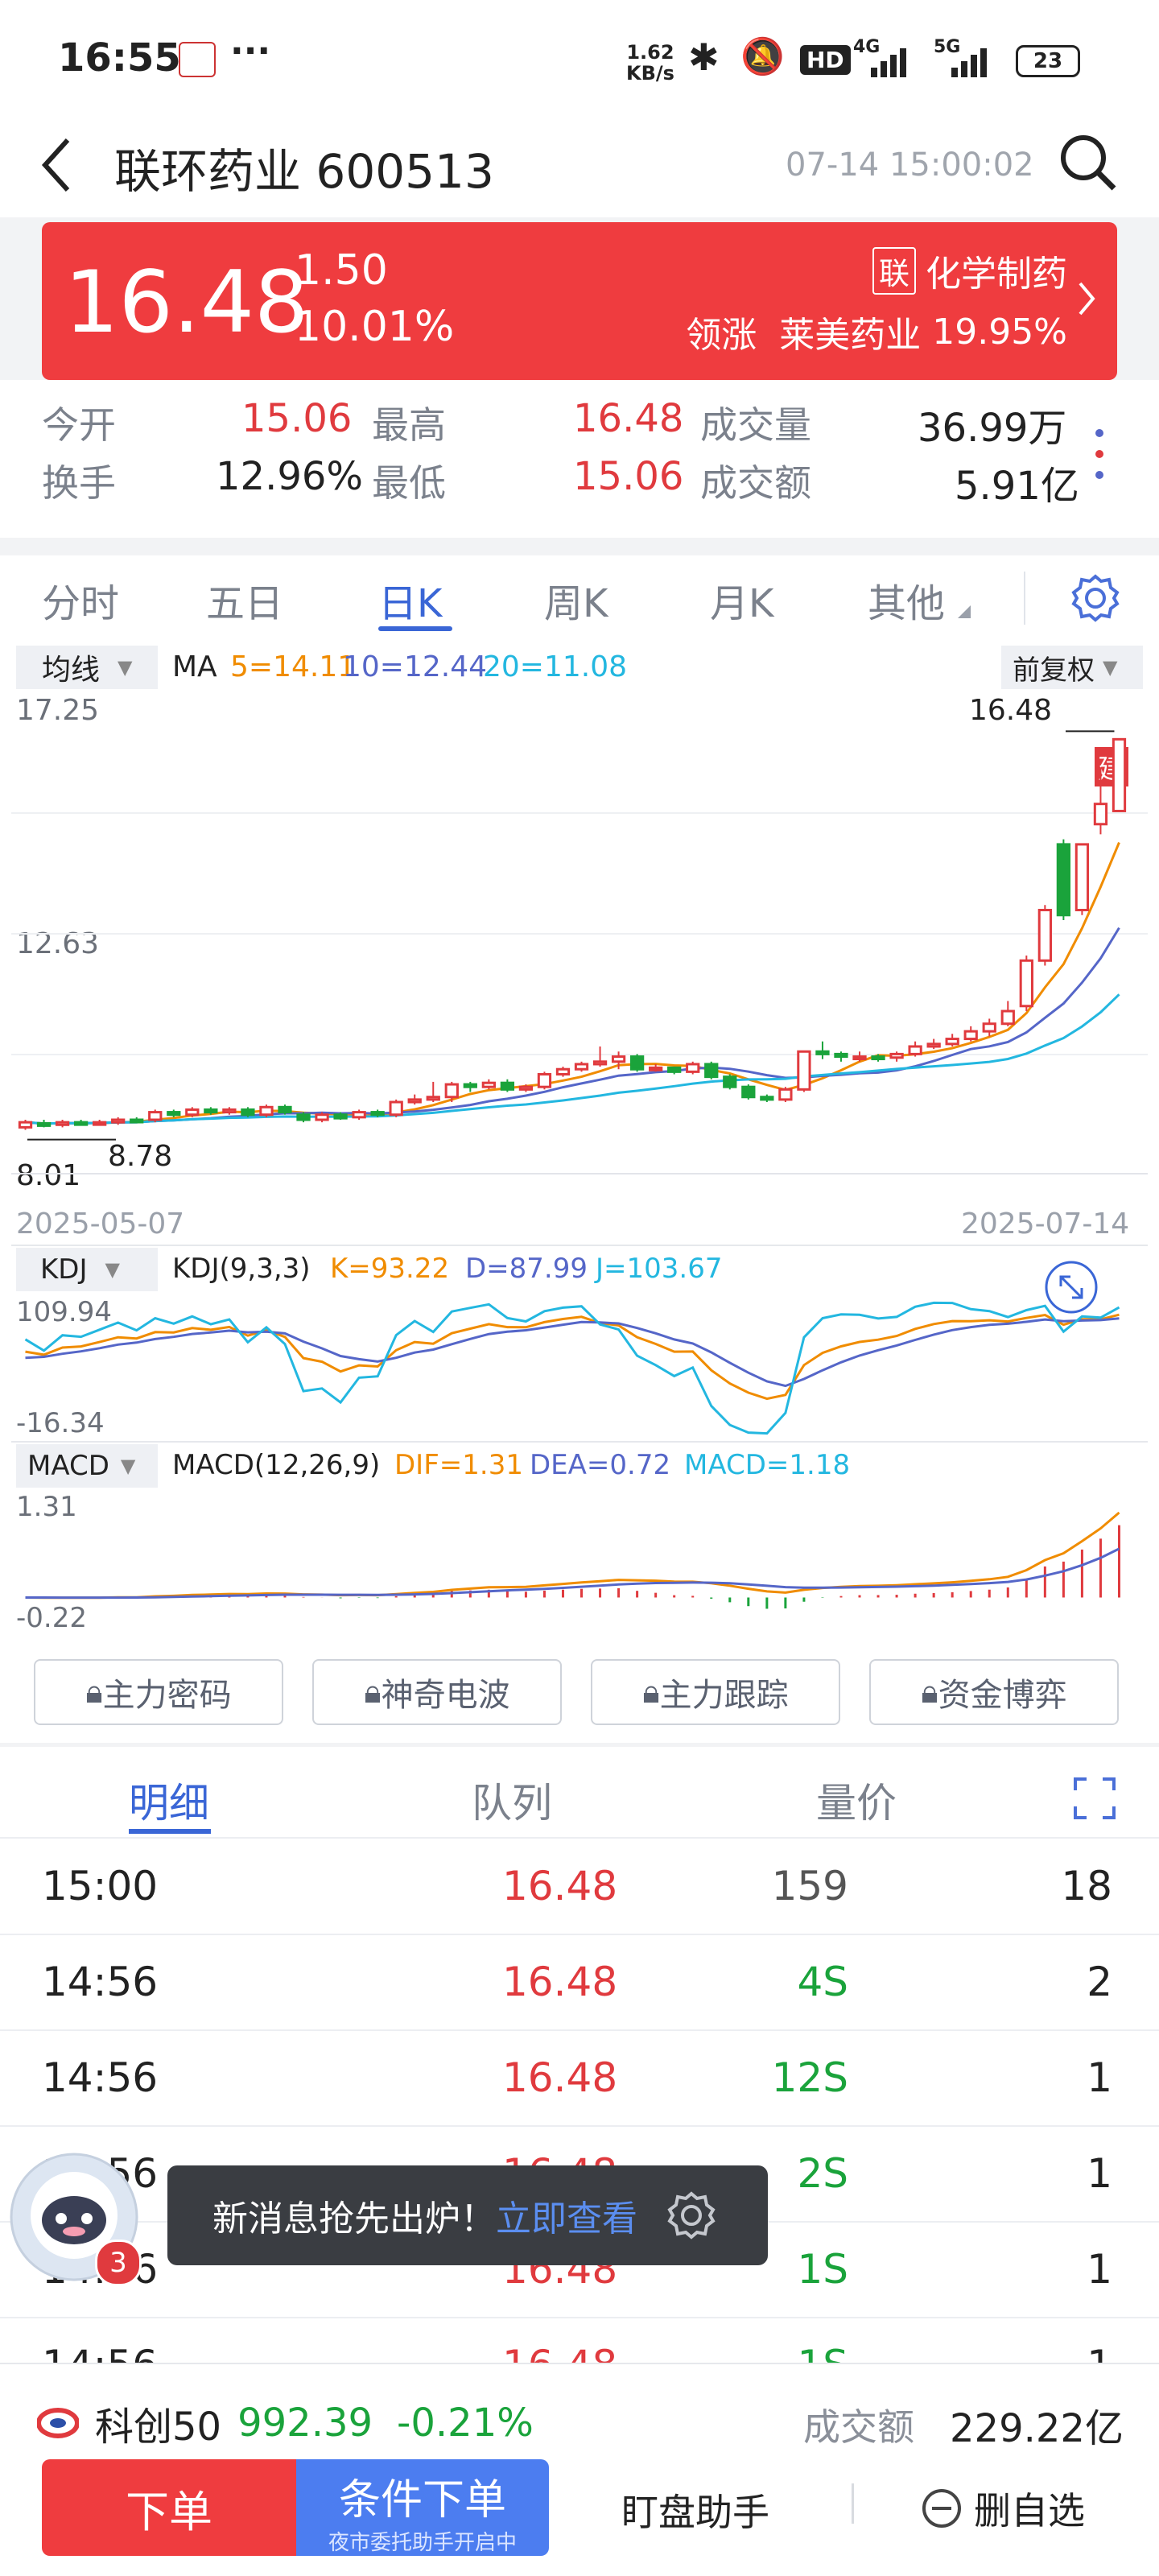  What do you see at coordinates (767, 1465) in the screenshot?
I see `macd-value: MACD=1.18` at bounding box center [767, 1465].